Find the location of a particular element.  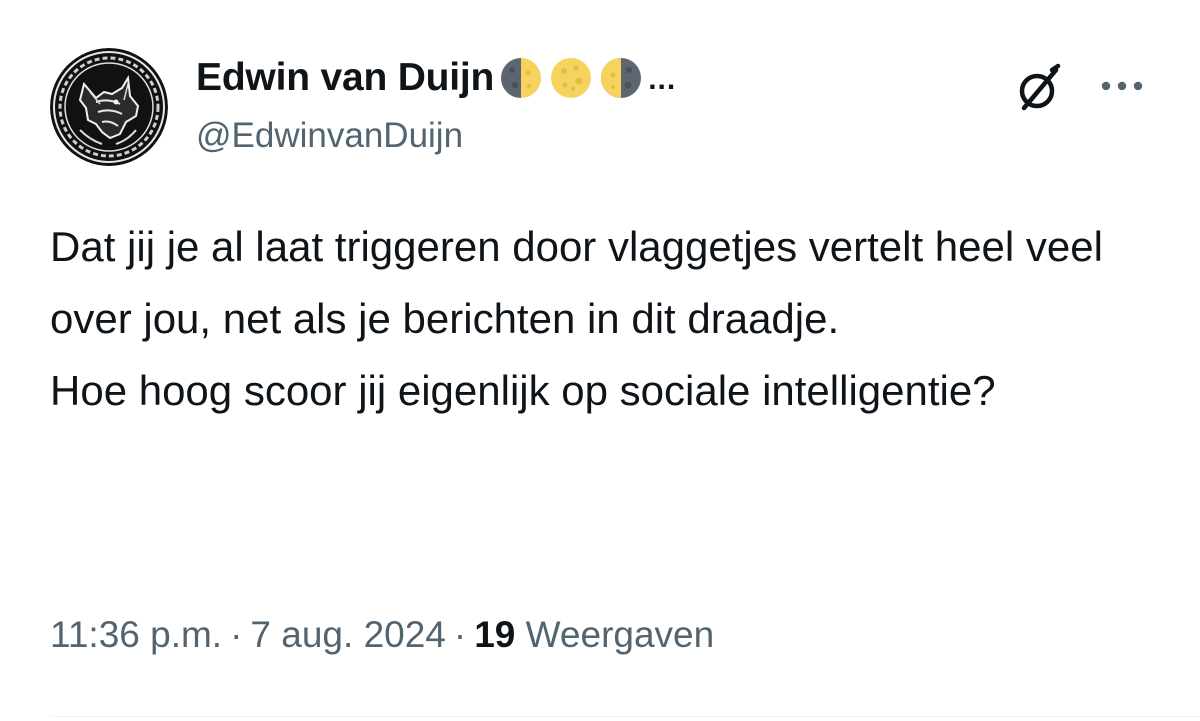

views-label: Weergaven is located at coordinates (620, 634).